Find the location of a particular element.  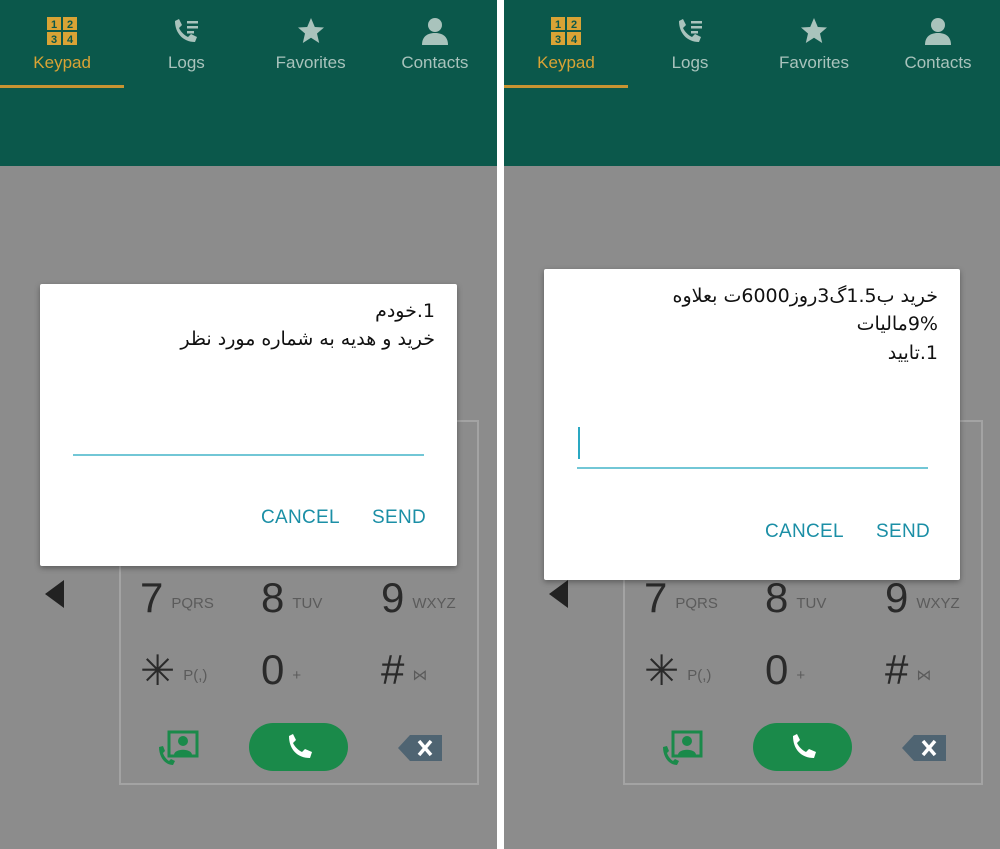

screenshot-divider is located at coordinates (500, 424).